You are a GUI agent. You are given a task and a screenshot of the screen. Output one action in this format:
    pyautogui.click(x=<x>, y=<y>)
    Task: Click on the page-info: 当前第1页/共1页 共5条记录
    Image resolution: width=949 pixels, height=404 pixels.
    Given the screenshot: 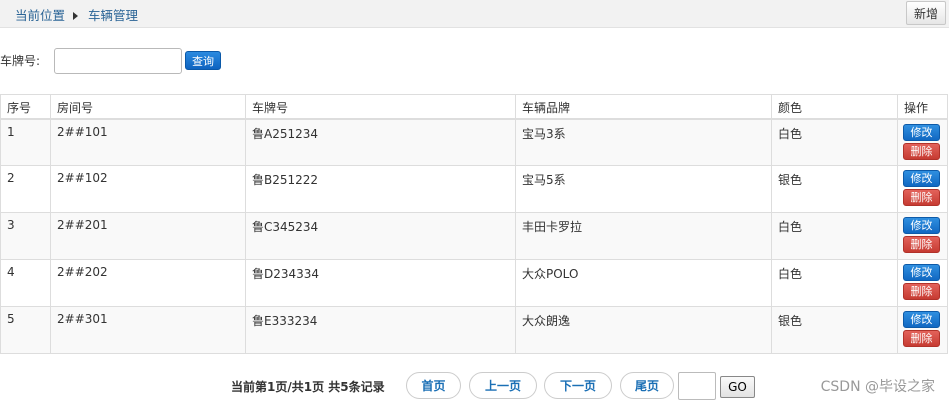 What is the action you would take?
    pyautogui.click(x=308, y=387)
    